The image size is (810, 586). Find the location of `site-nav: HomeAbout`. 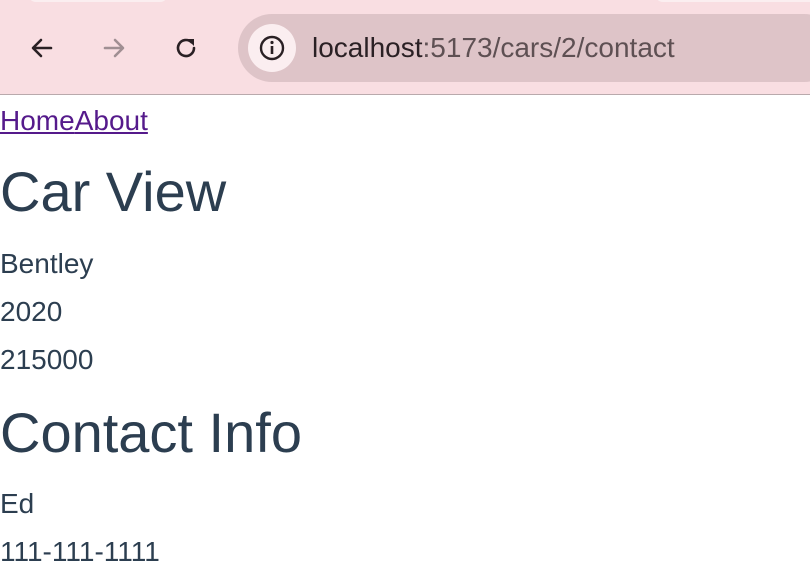

site-nav: HomeAbout is located at coordinates (74, 121).